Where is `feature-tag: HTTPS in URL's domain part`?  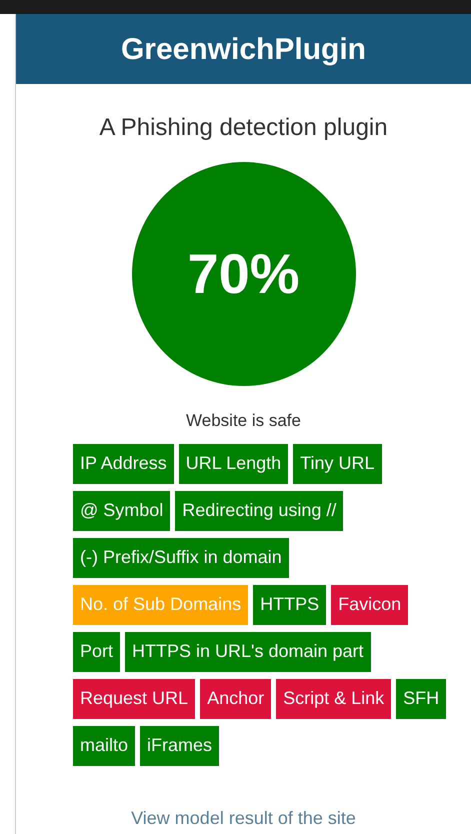
feature-tag: HTTPS in URL's domain part is located at coordinates (248, 652).